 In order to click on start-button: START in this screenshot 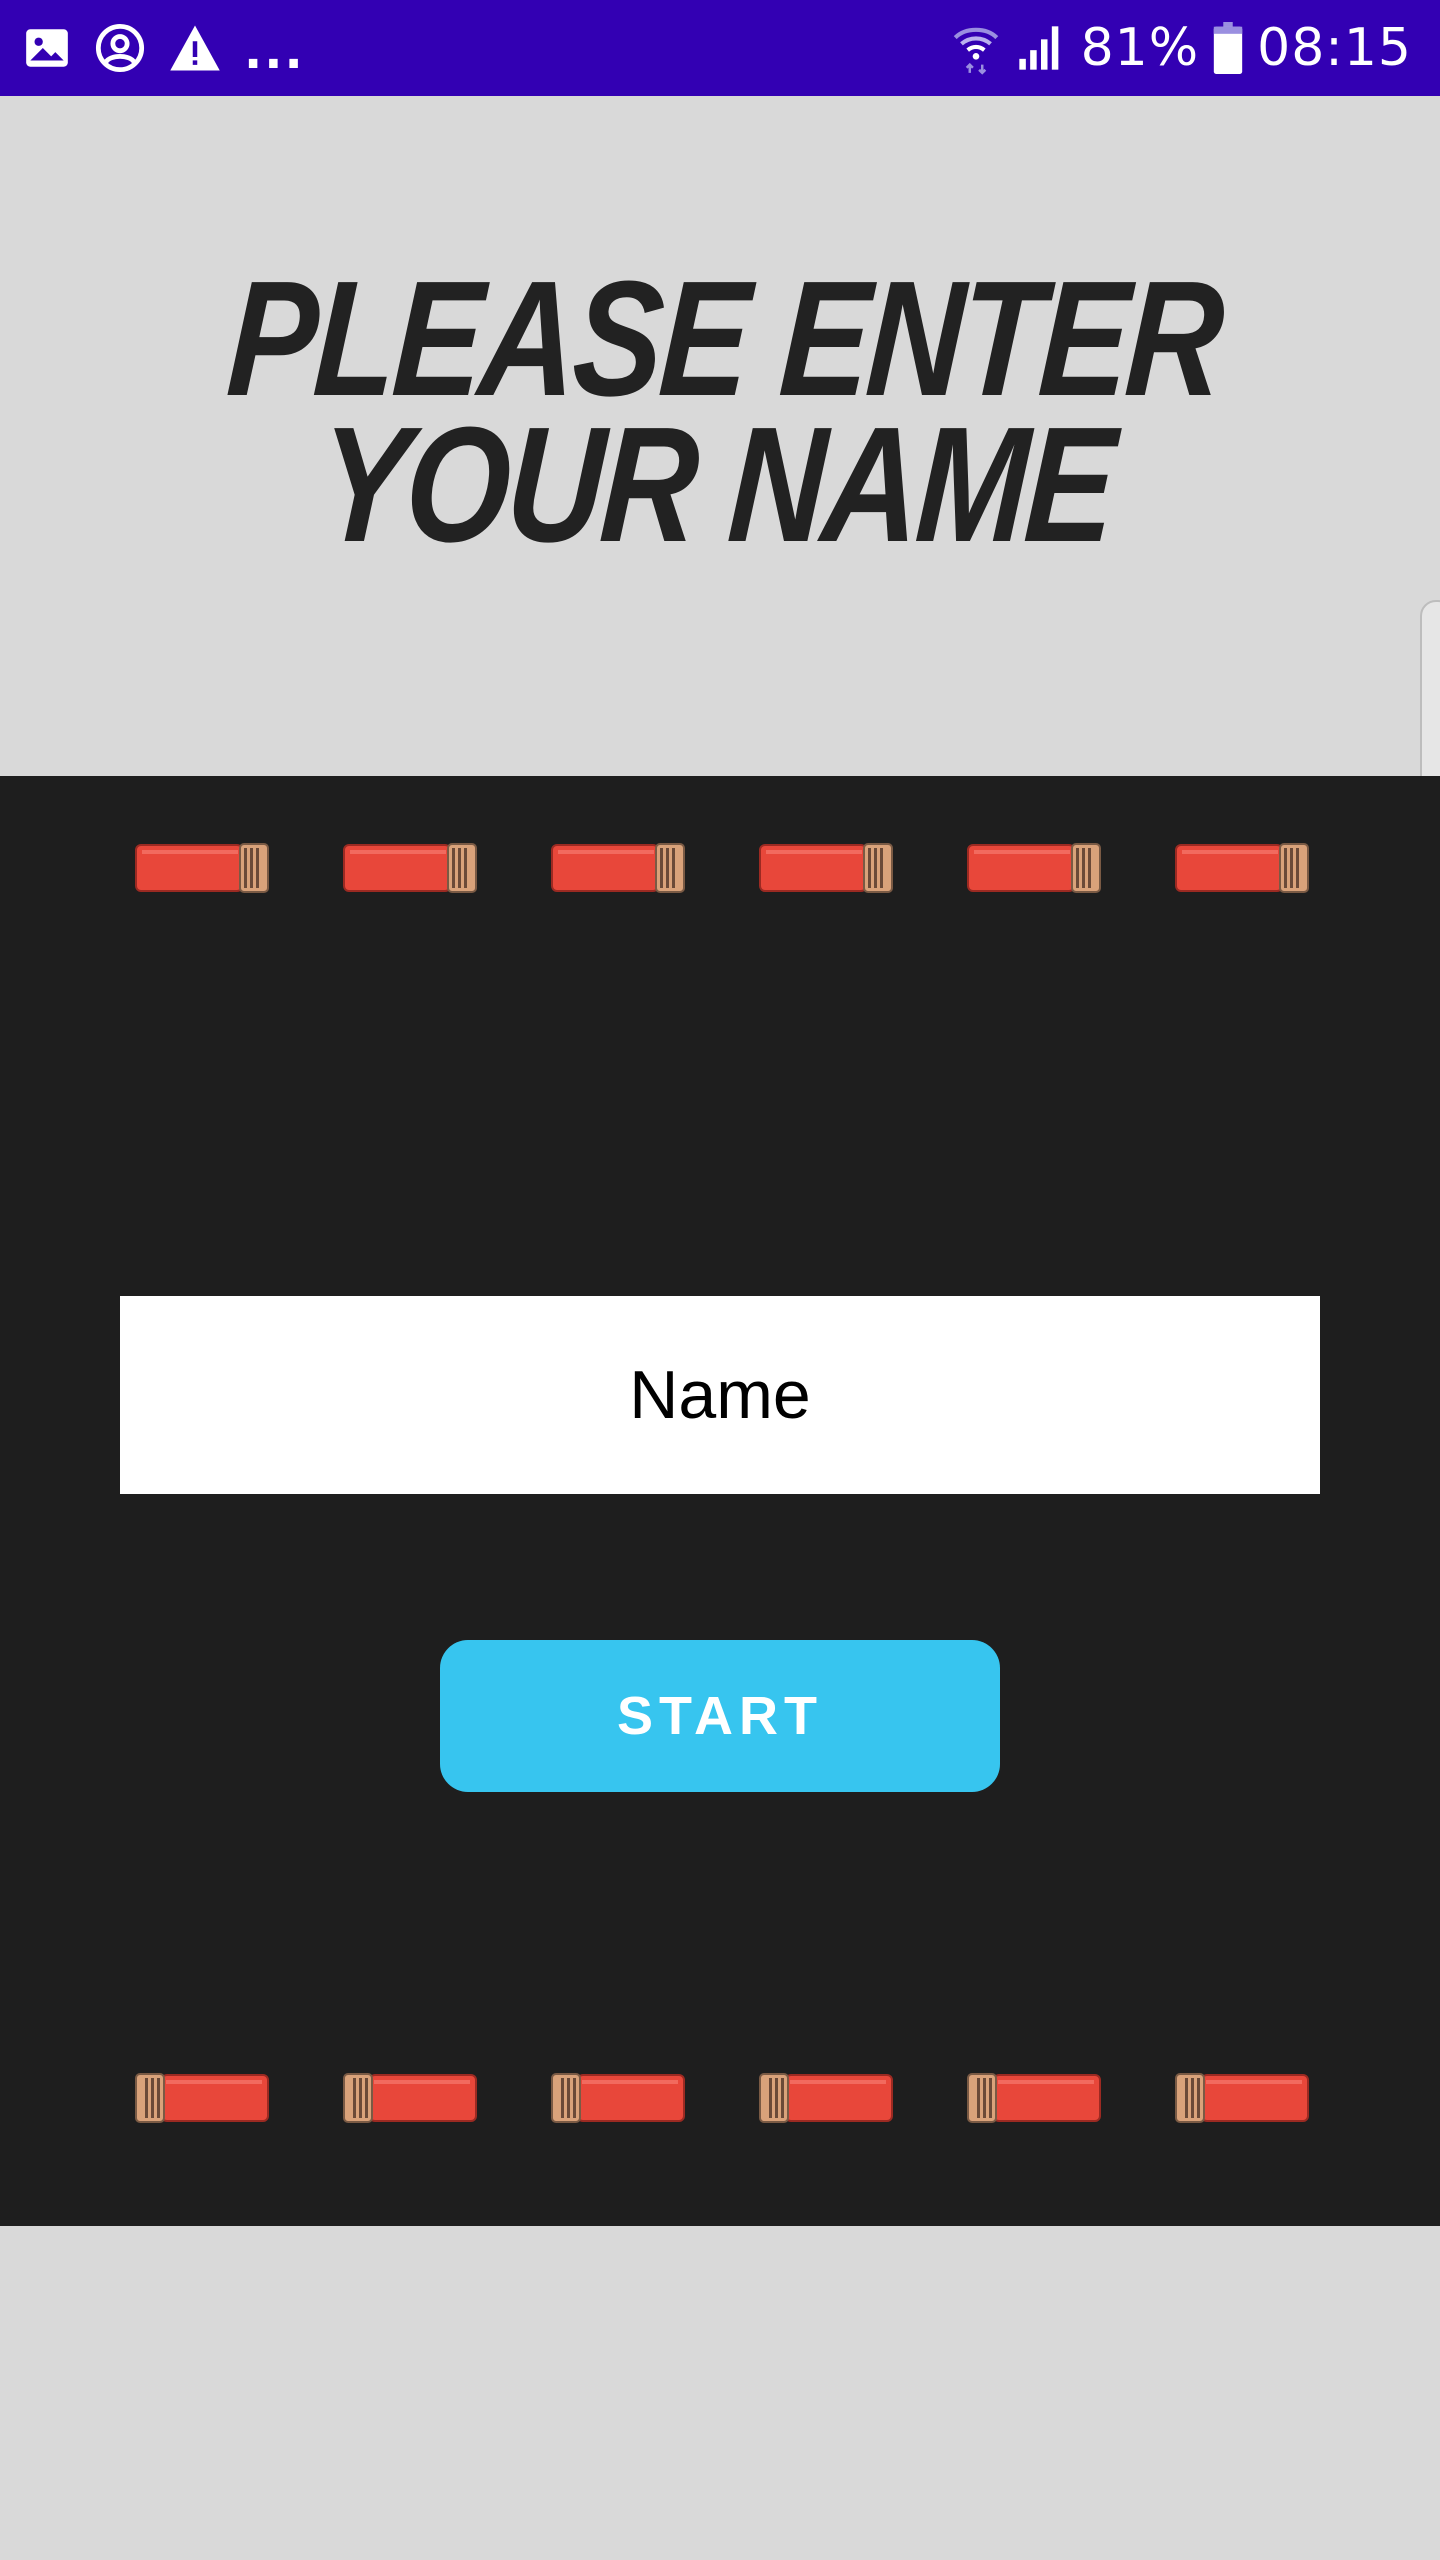, I will do `click(720, 1716)`.